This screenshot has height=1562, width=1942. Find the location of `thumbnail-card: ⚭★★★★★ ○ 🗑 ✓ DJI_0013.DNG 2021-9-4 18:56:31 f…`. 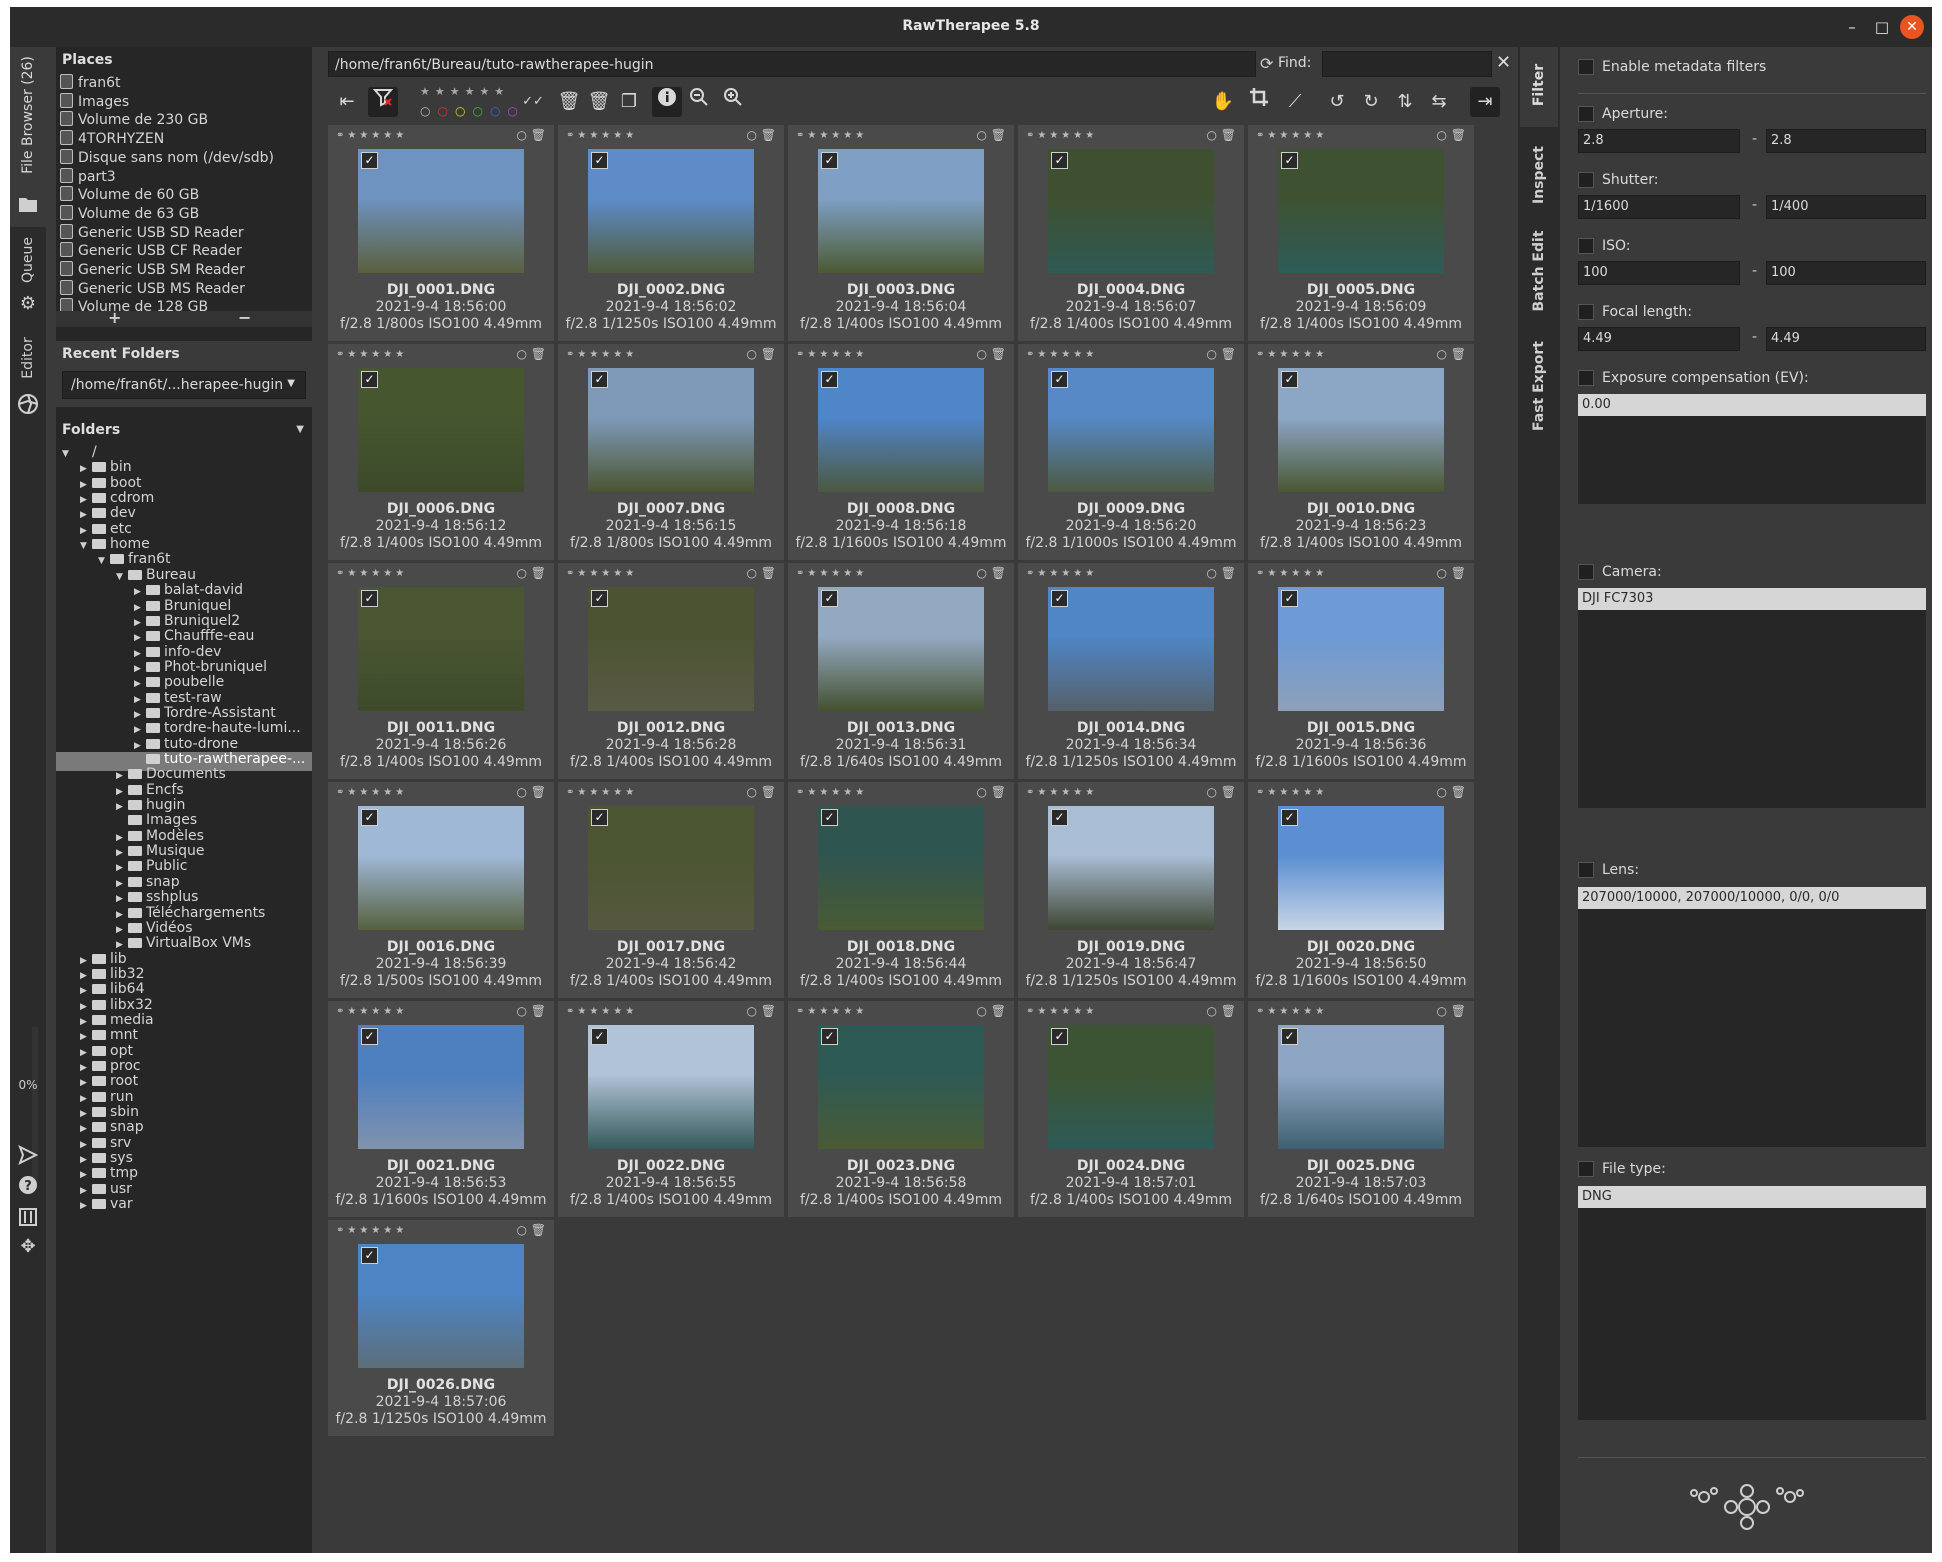

thumbnail-card: ⚭★★★★★ ○ 🗑 ✓ DJI_0013.DNG 2021-9-4 18:56:31 f… is located at coordinates (901, 671).